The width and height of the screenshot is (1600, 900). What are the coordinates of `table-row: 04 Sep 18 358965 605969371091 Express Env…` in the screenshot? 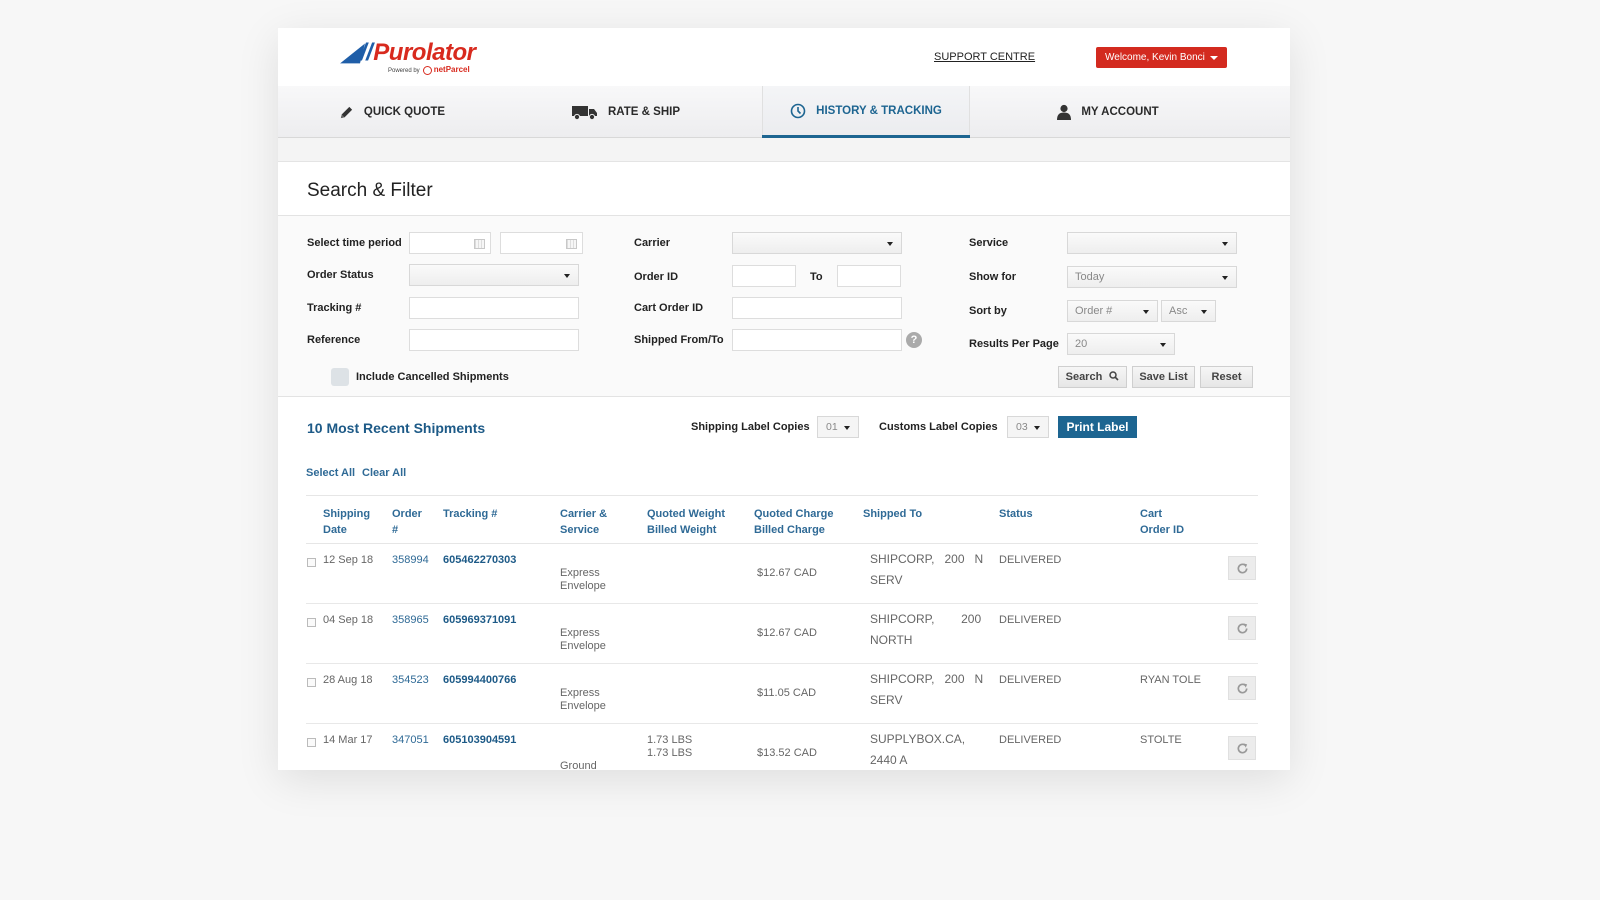 It's located at (782, 634).